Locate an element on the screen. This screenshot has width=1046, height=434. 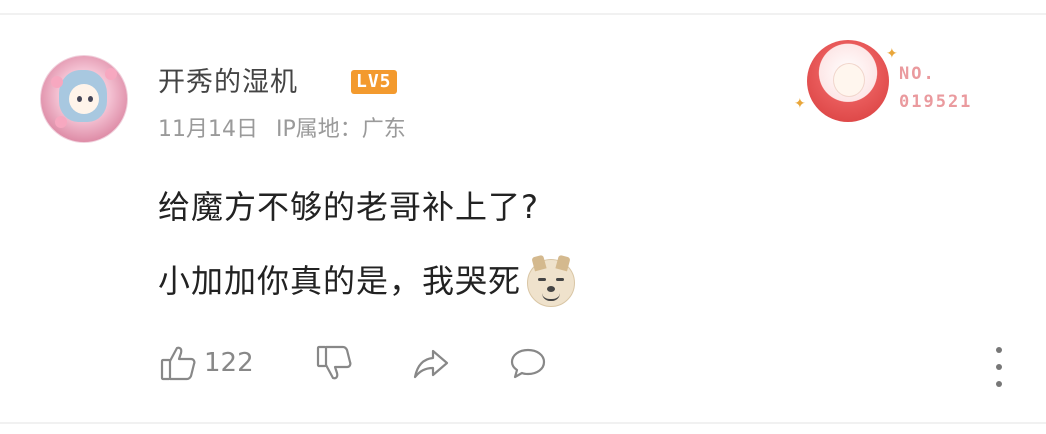
share-arrow-icon is located at coordinates (431, 364).